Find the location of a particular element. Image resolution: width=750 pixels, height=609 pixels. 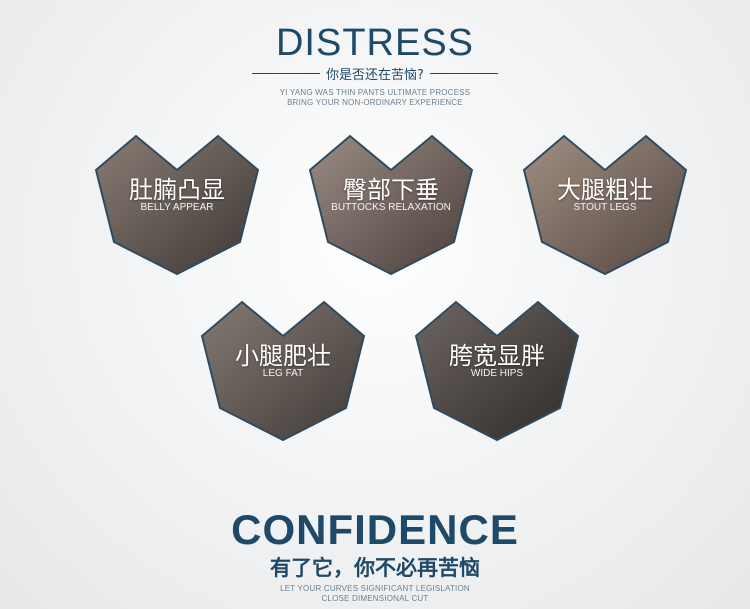

problem-label-en: WIDE HIPS is located at coordinates (497, 373).